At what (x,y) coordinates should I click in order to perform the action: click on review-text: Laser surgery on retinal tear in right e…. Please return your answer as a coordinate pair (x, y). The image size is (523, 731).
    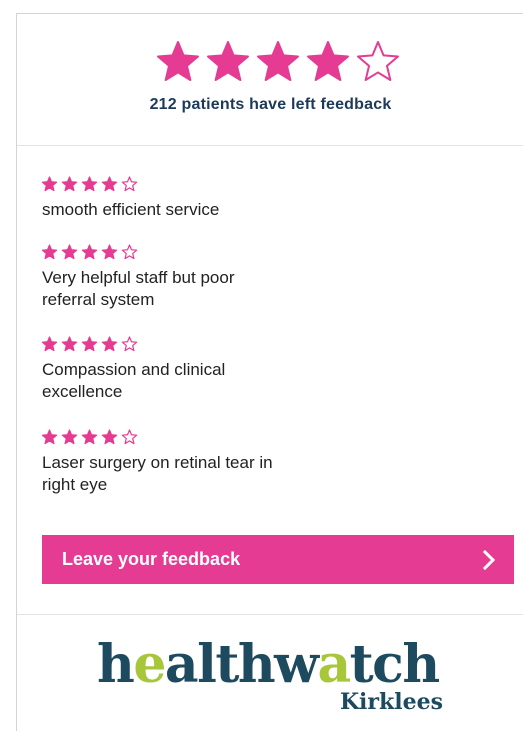
    Looking at the image, I should click on (157, 473).